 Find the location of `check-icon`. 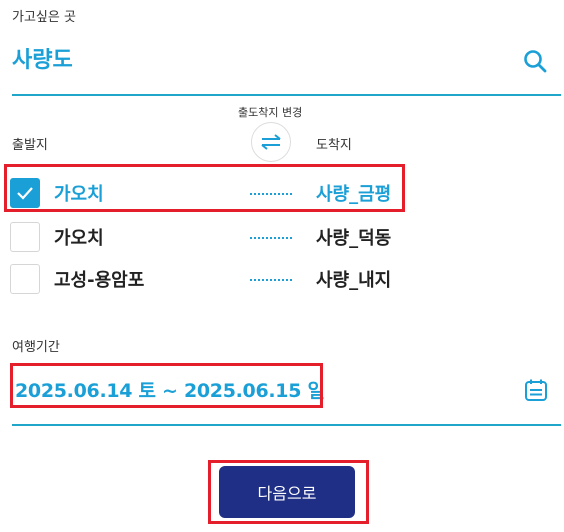

check-icon is located at coordinates (25, 193).